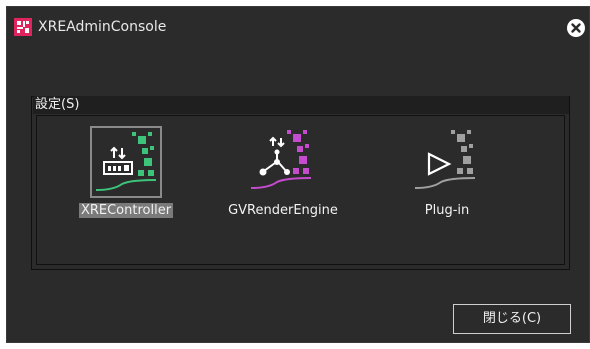 Image resolution: width=590 pixels, height=349 pixels. I want to click on tile-gv-render-engine: GVRenderEngine, so click(283, 181).